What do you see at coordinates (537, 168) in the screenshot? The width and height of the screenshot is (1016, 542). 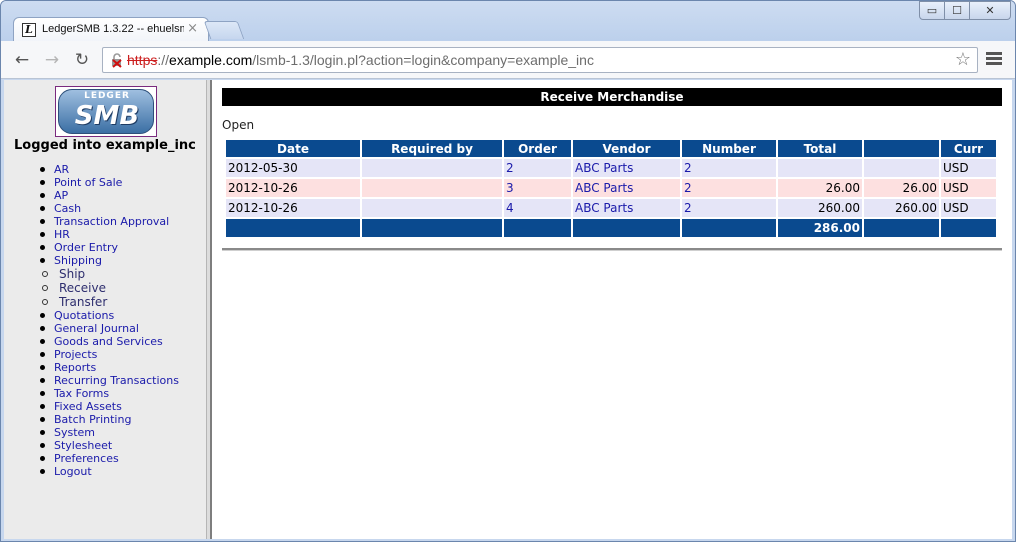 I see `cell-order: 2` at bounding box center [537, 168].